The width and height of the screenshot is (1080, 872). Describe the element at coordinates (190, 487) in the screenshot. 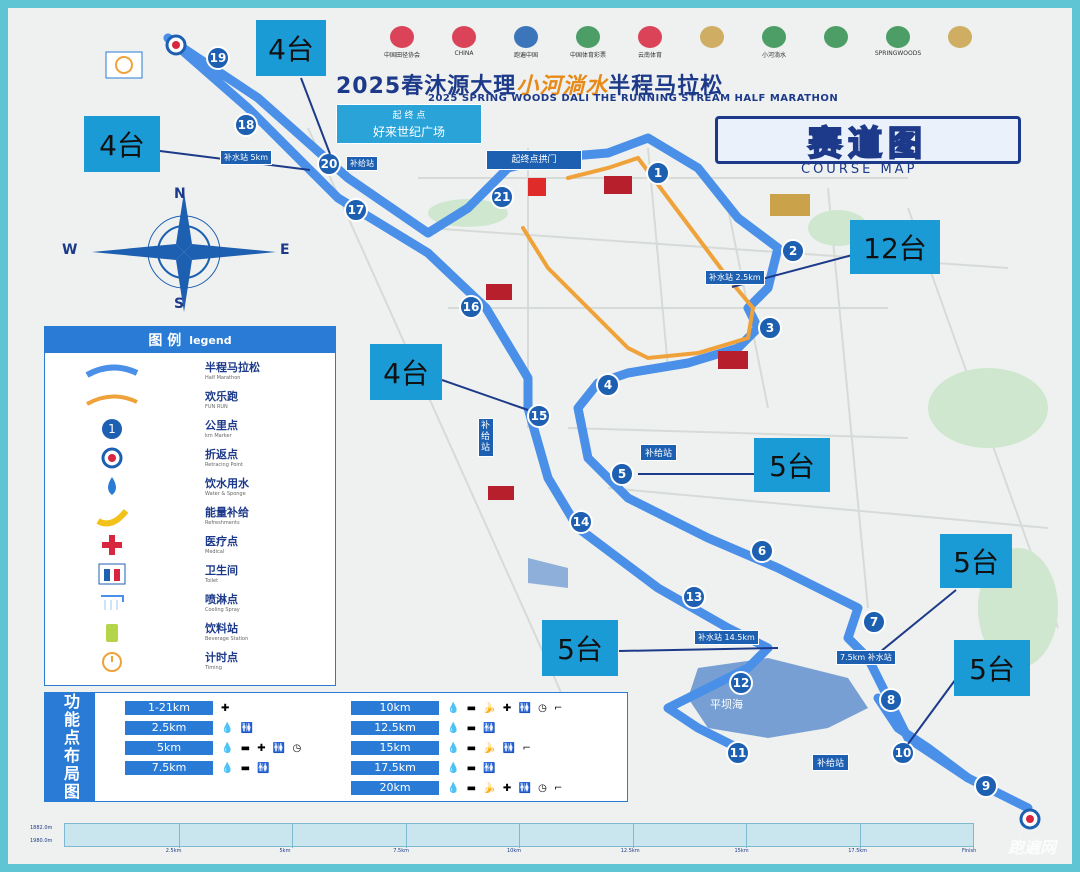

I see `legend-item: 饮水用水 Water & Sponge` at that location.